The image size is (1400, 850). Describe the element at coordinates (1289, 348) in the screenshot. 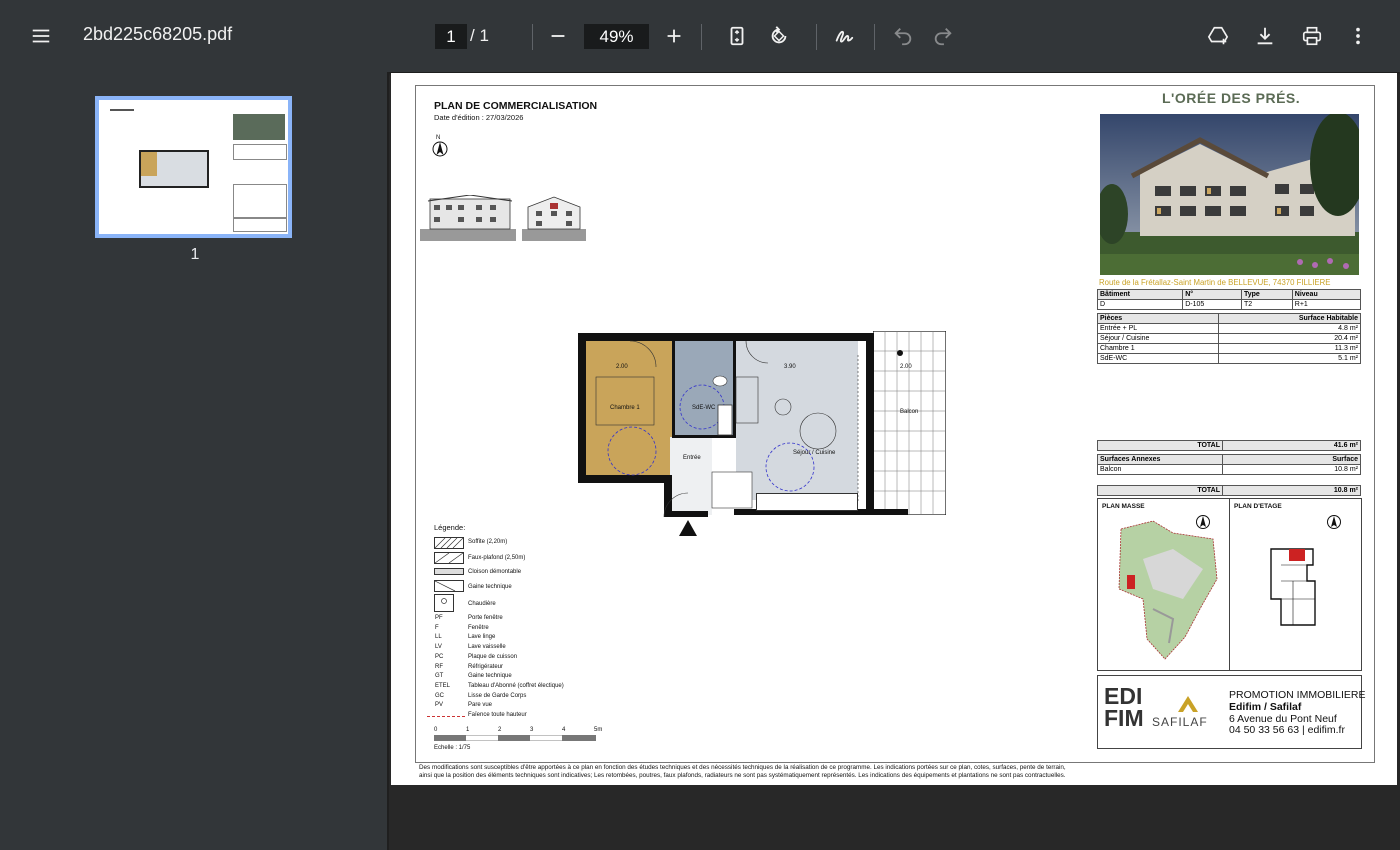

I see `room-area: 11.3 m²` at that location.